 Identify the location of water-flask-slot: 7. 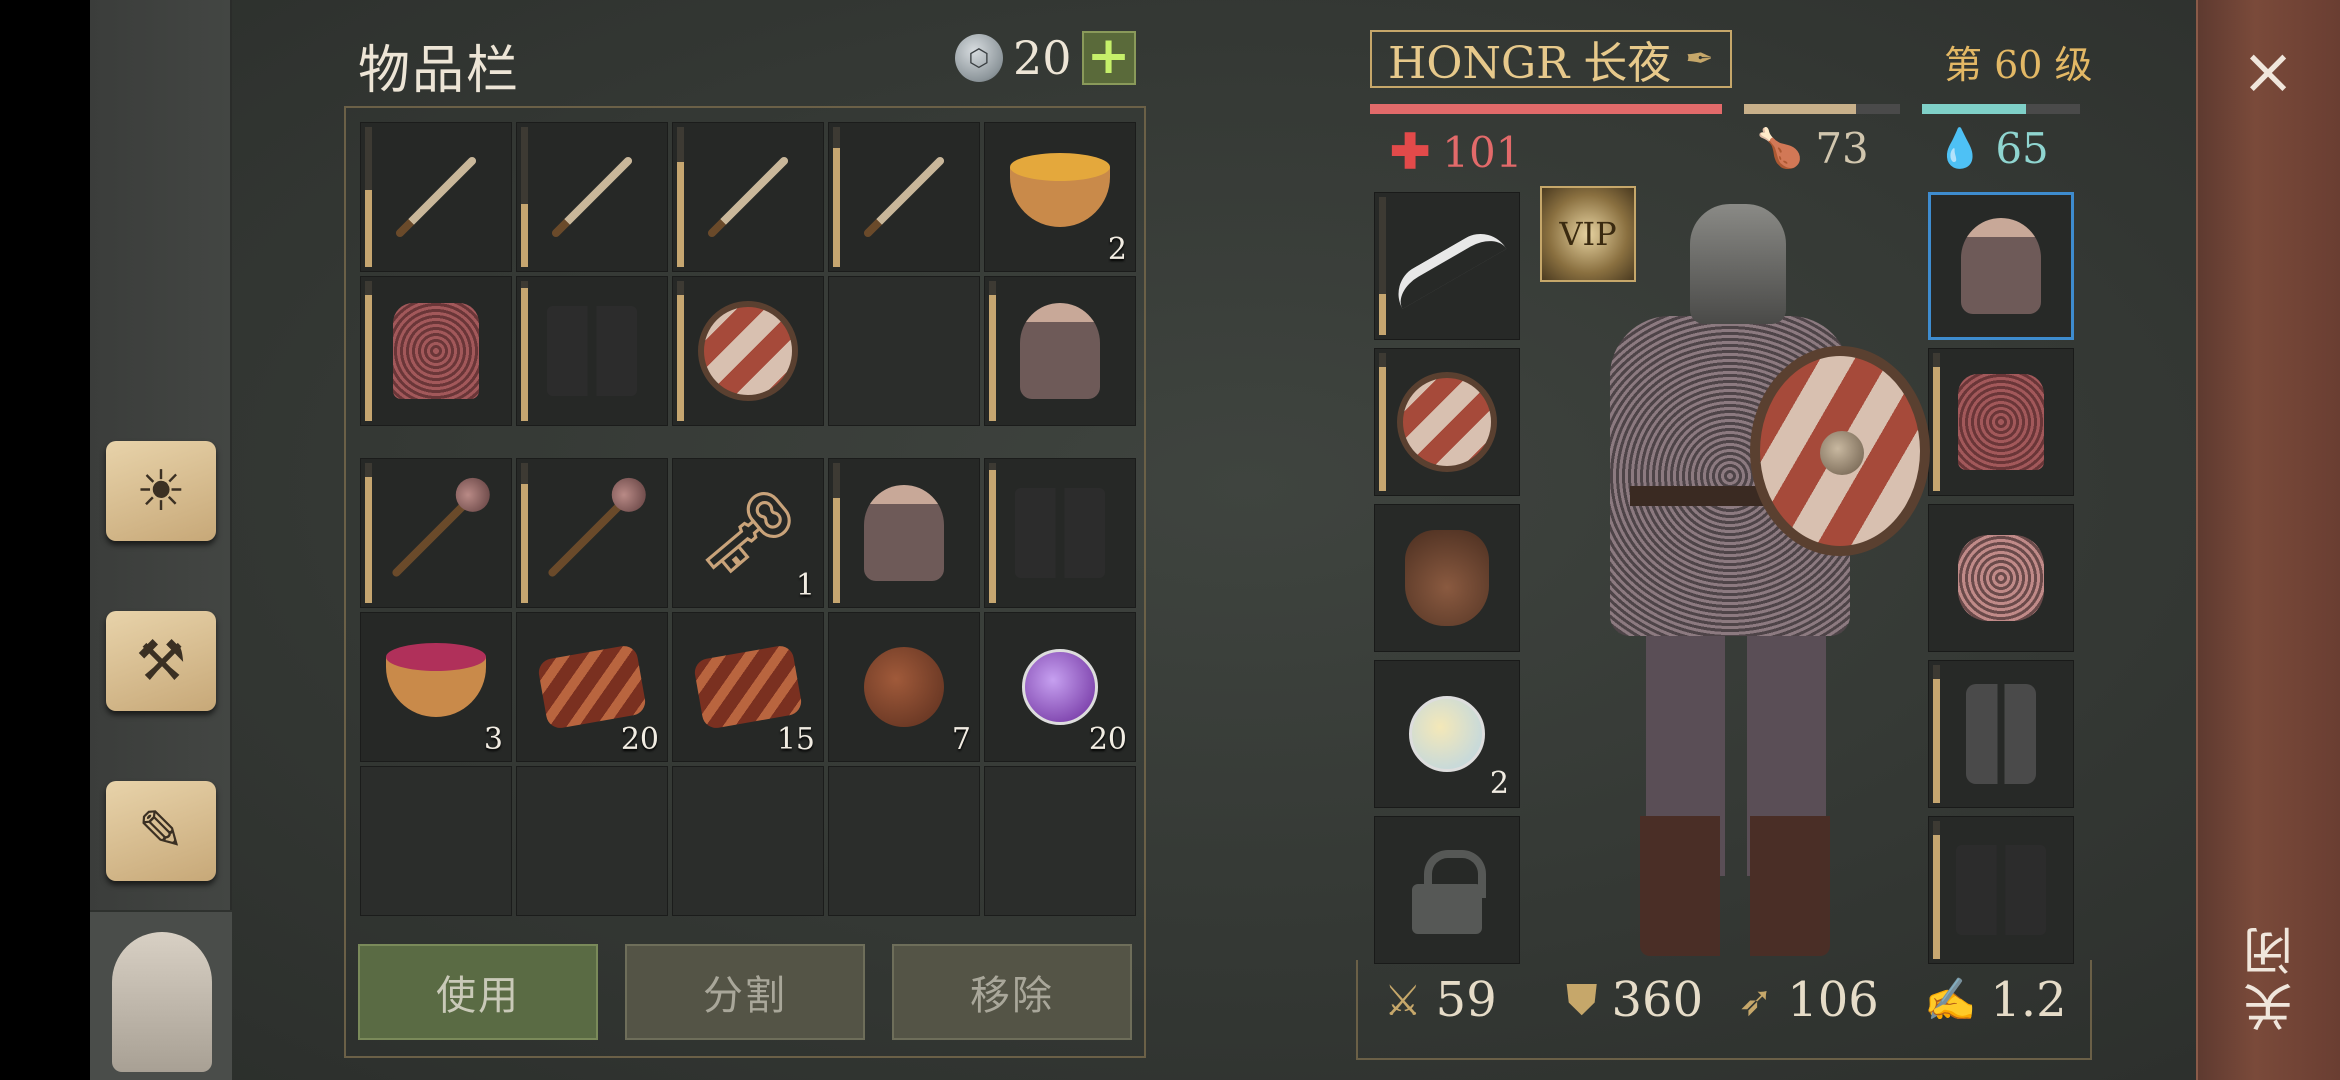
(904, 687).